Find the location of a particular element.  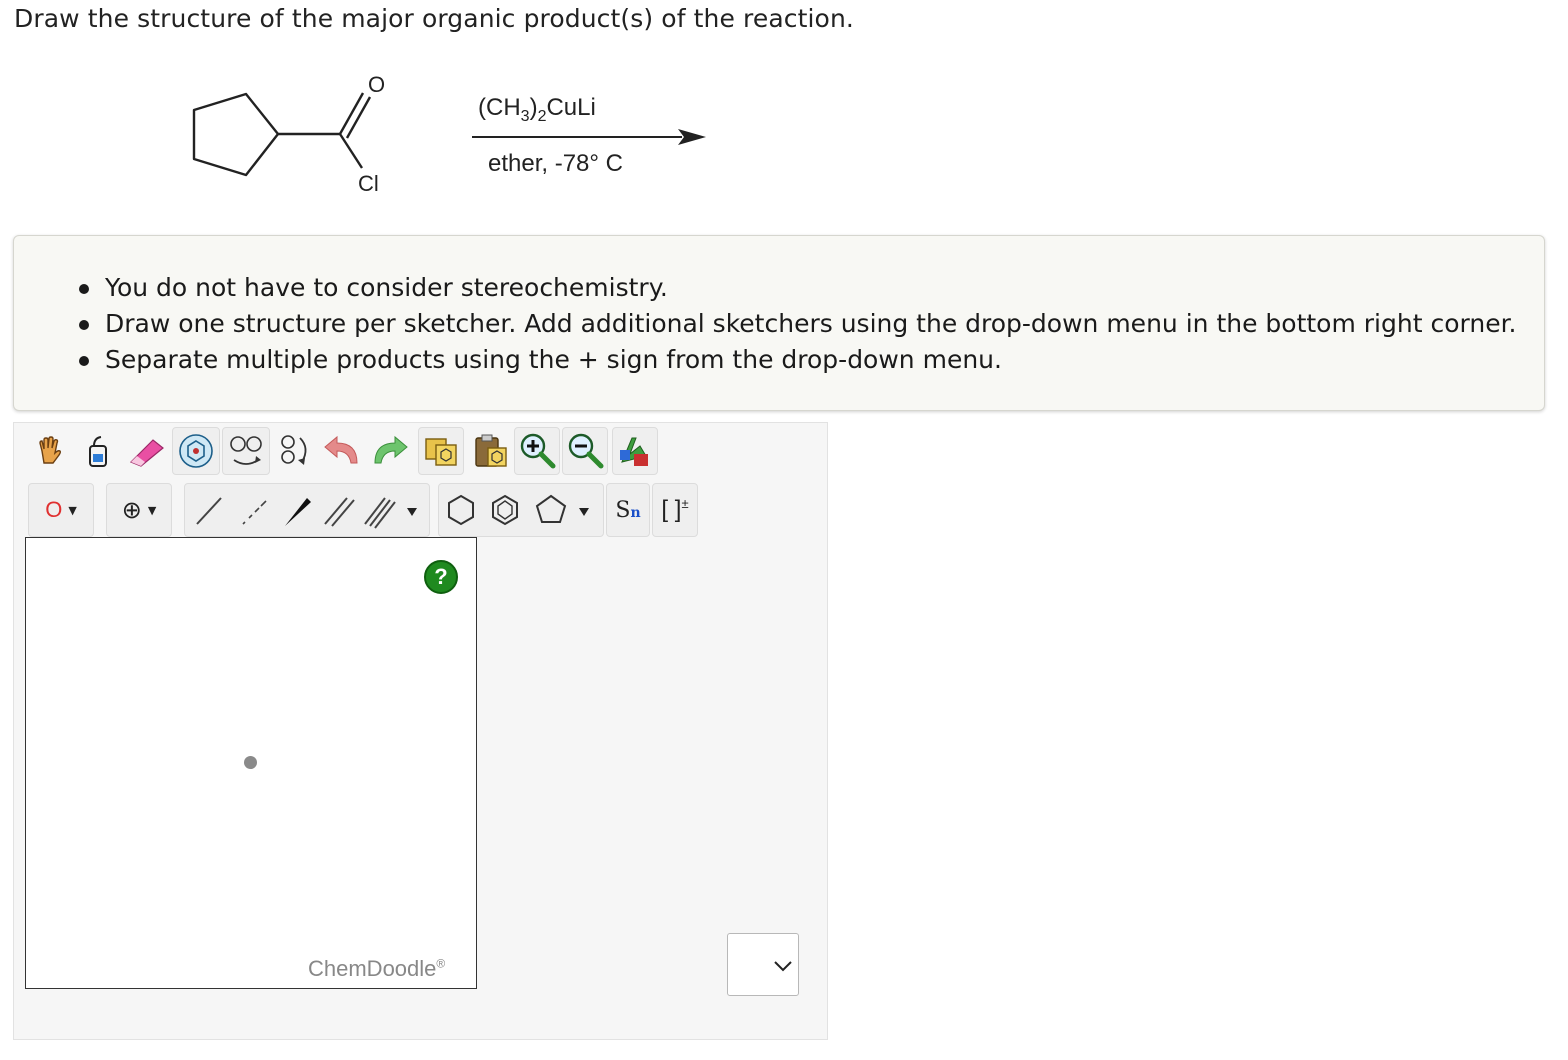

bond-tools-group is located at coordinates (307, 510).